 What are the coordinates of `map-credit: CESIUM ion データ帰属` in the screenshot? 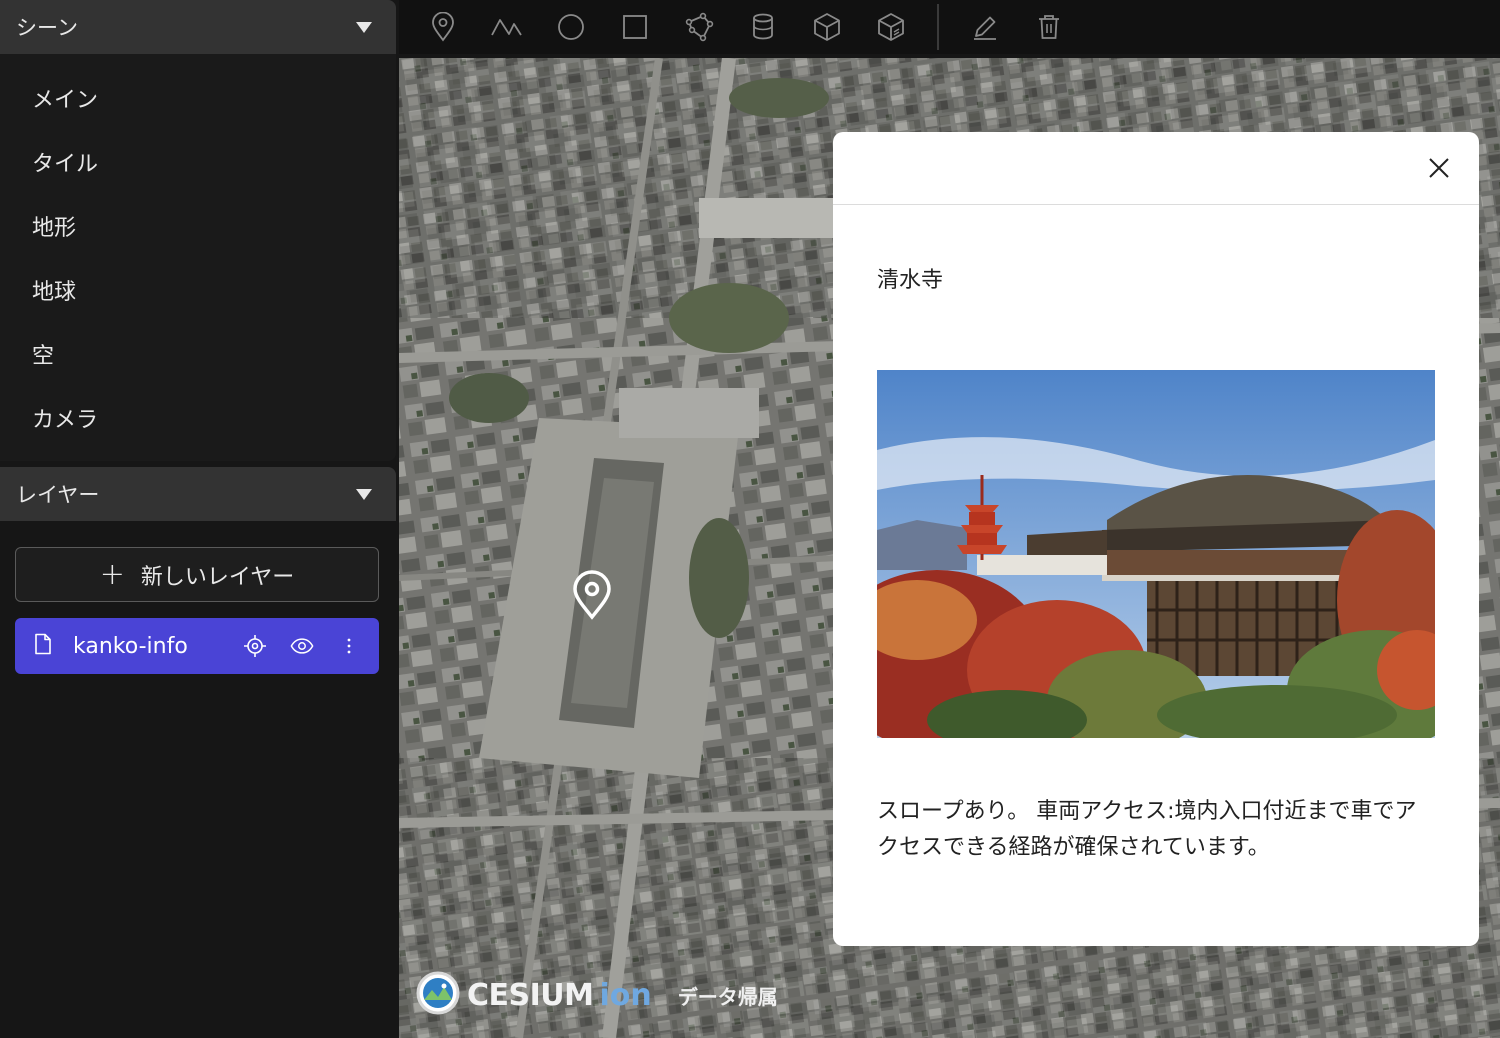 It's located at (596, 995).